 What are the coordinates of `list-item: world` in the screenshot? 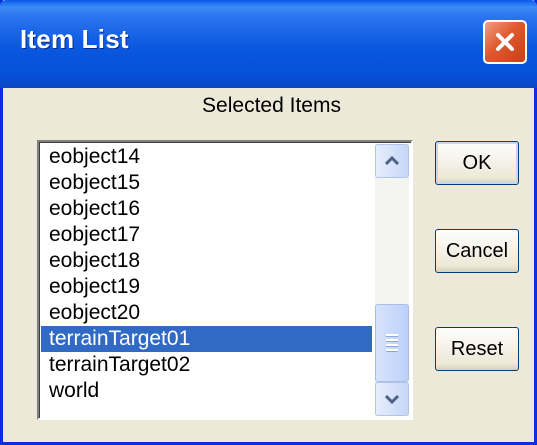 It's located at (206, 391).